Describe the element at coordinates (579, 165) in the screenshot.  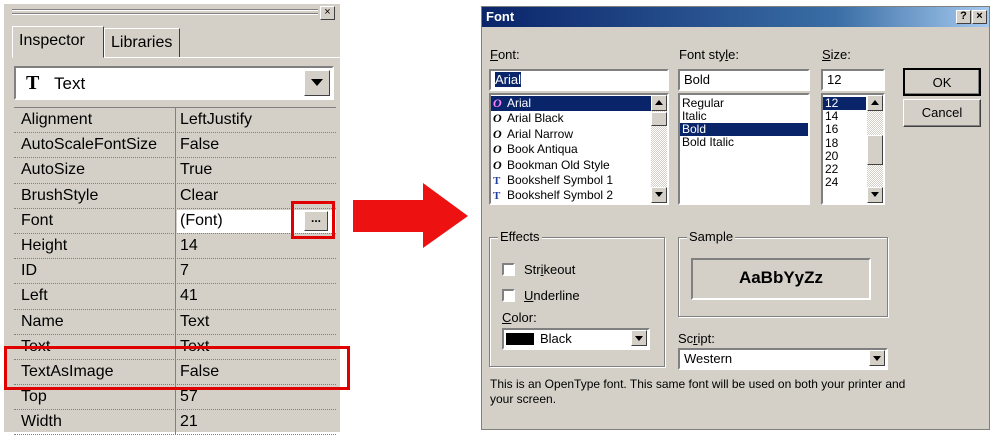
I see `list-item: O Bookman Old Style` at that location.